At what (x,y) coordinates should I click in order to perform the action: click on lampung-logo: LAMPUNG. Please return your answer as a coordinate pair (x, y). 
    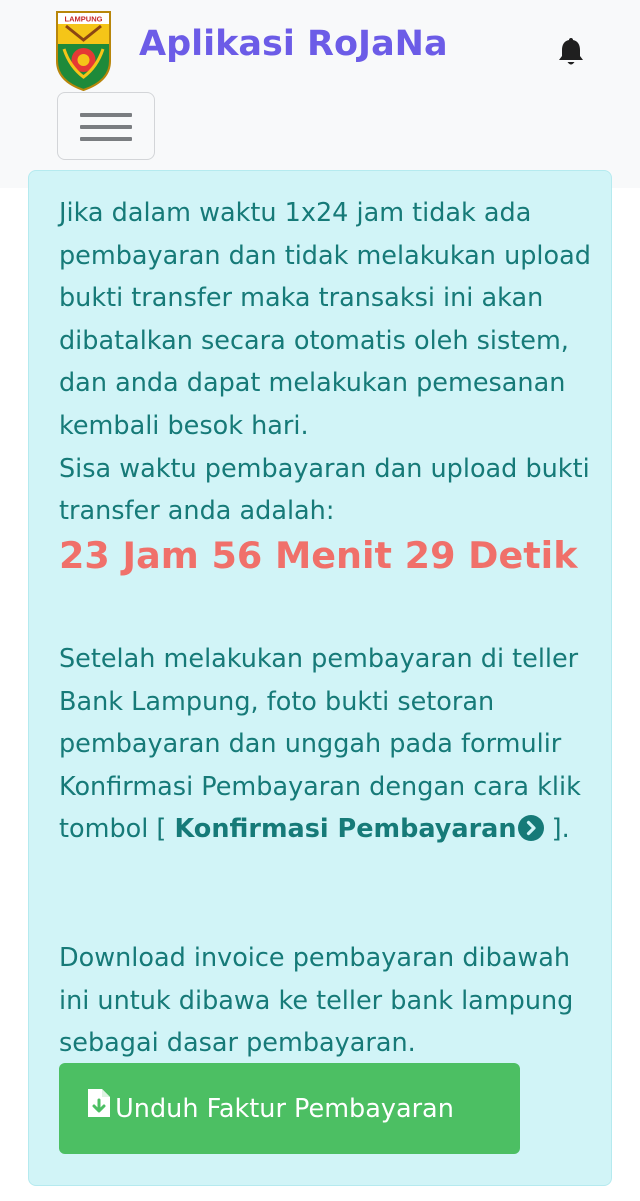
    Looking at the image, I should click on (83, 51).